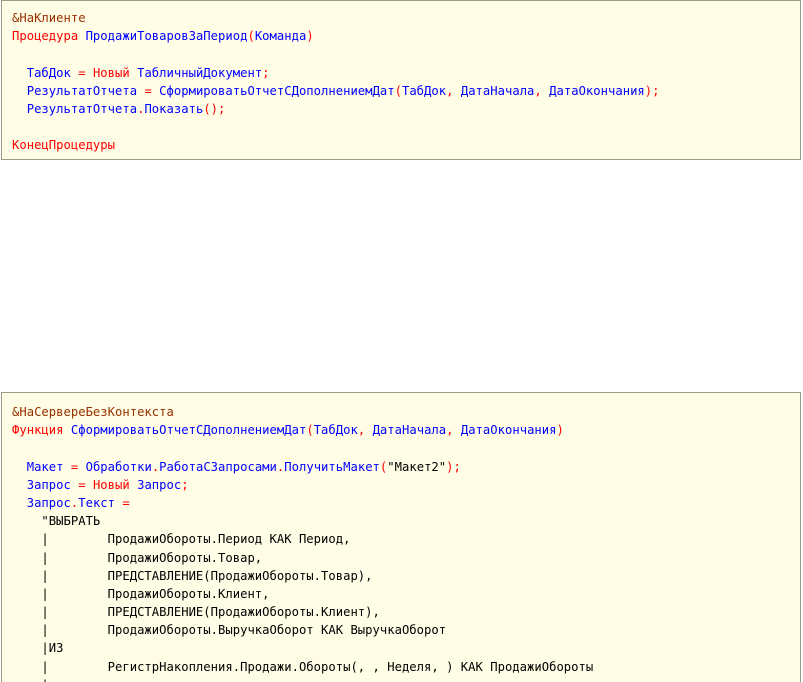 This screenshot has height=682, width=803. What do you see at coordinates (406, 503) in the screenshot?
I see `code-line: Запрос.Текст =` at bounding box center [406, 503].